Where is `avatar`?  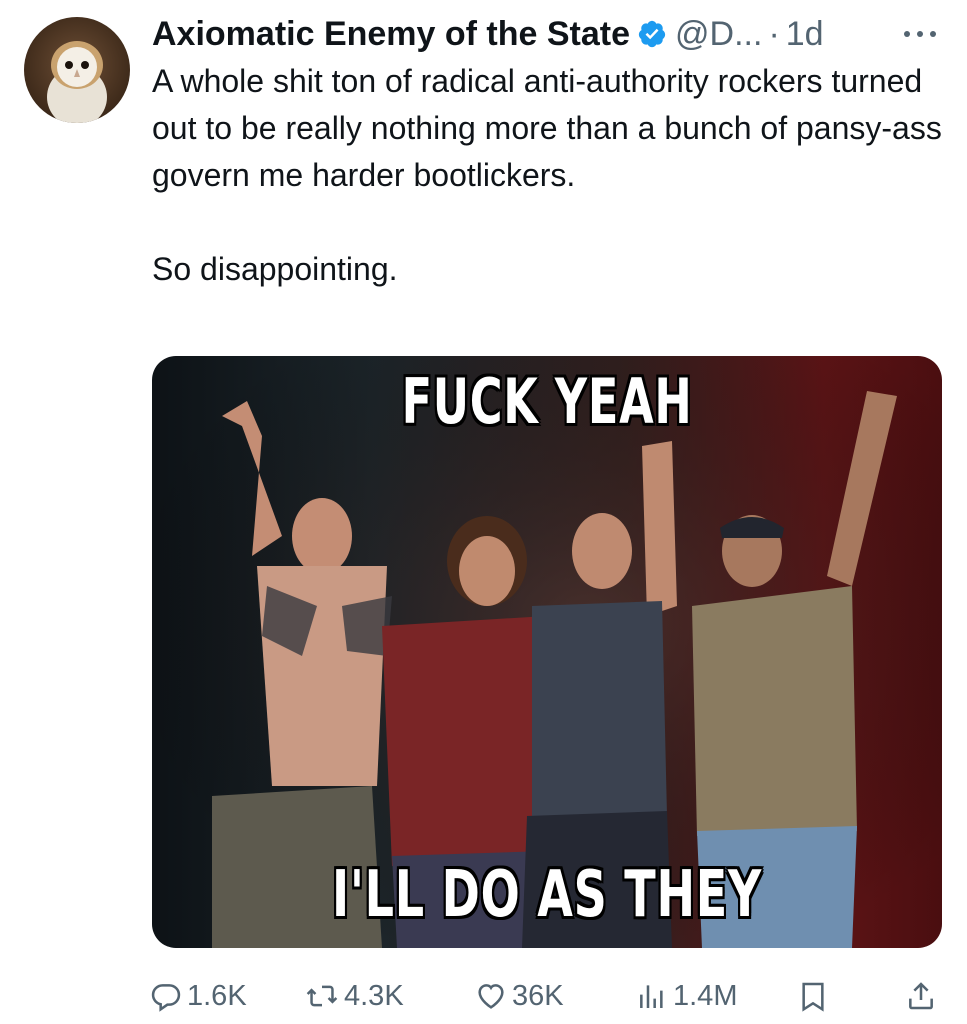
avatar is located at coordinates (77, 70).